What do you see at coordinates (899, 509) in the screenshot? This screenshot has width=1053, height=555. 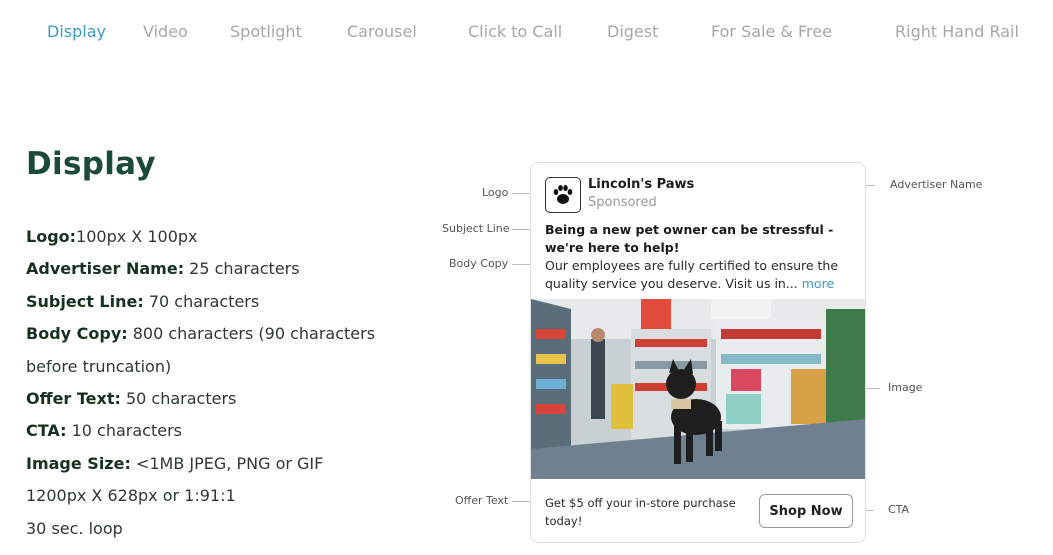 I see `annotation-cta: CTA` at bounding box center [899, 509].